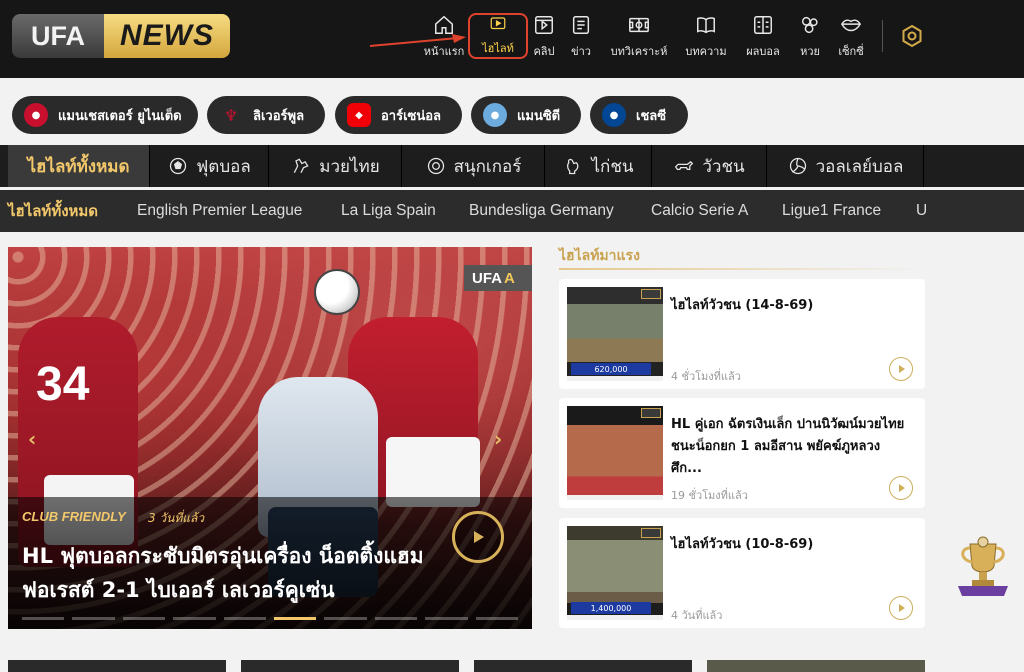  I want to click on nav-highlight: ไฮไลท์, so click(498, 36).